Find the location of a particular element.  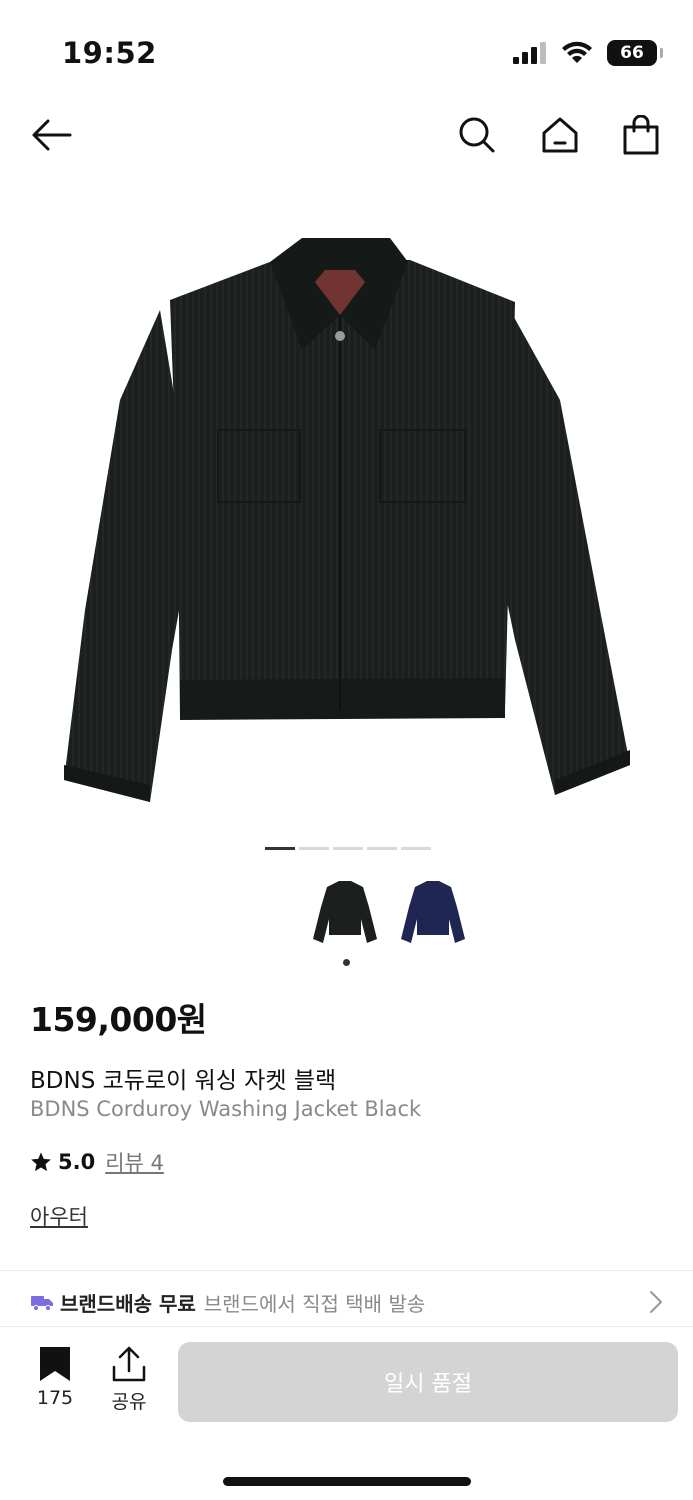

bookmark-button: 175 is located at coordinates (55, 1377).